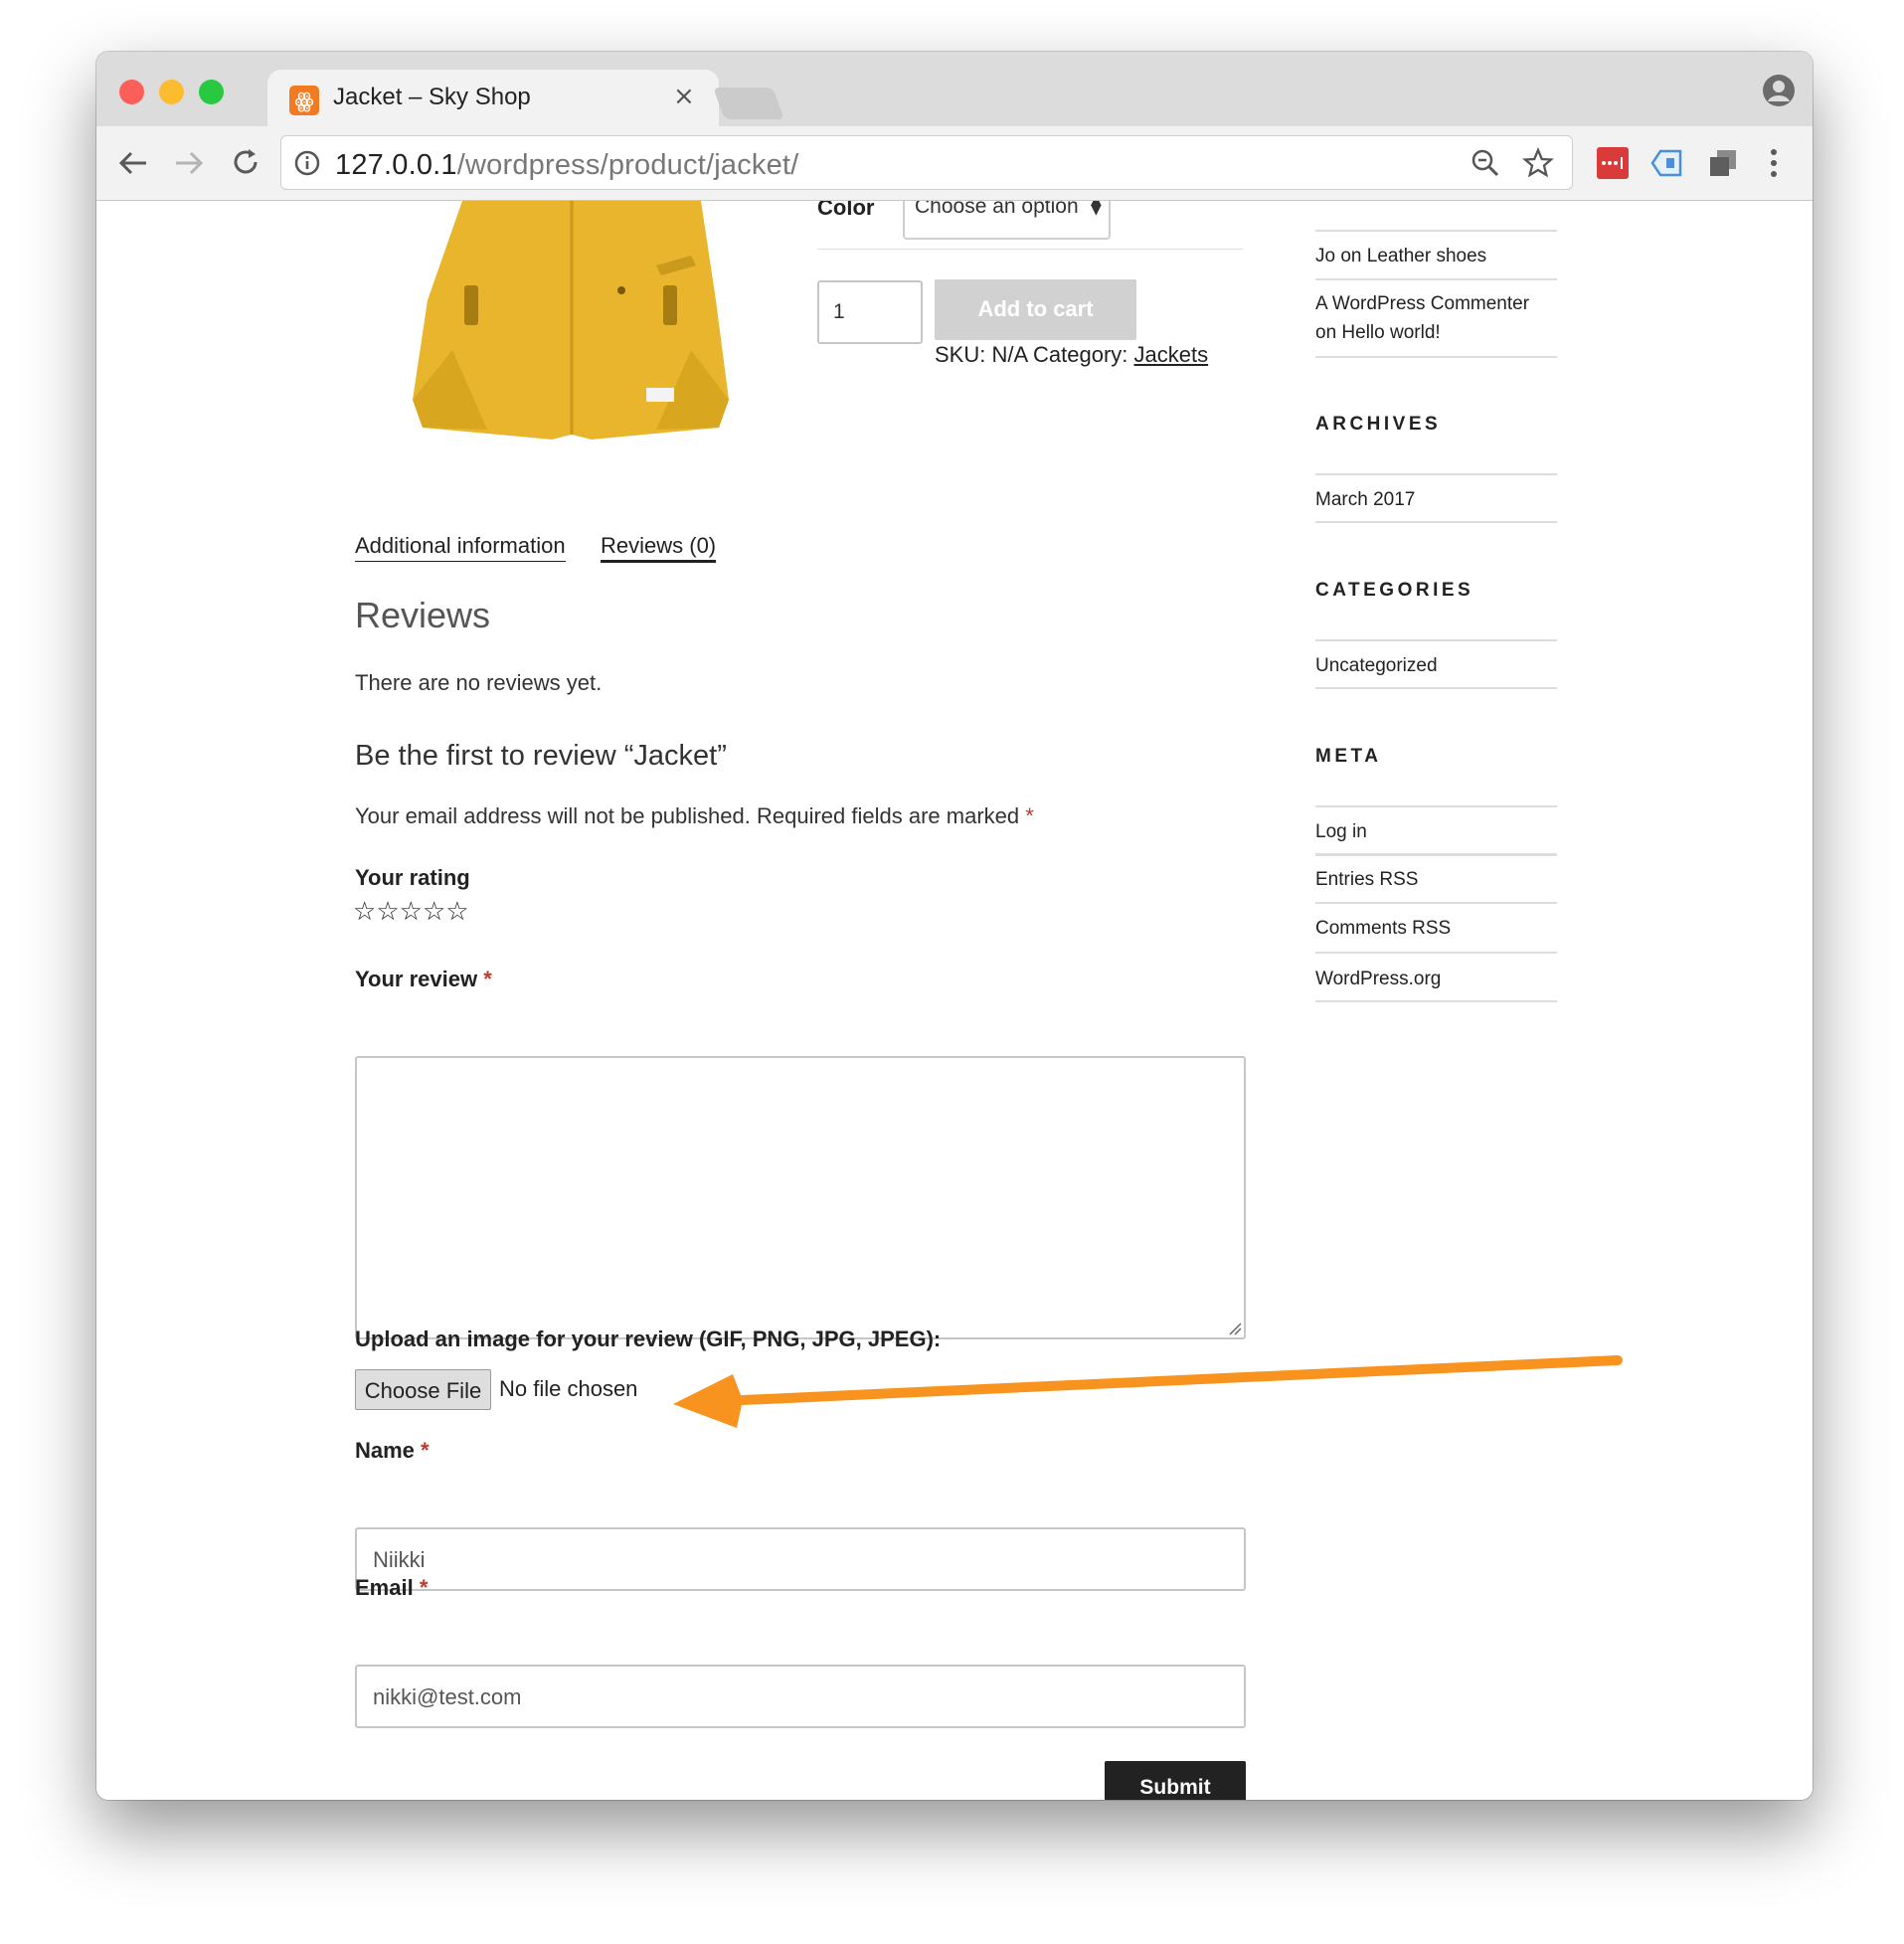 The image size is (1904, 1944). I want to click on select-arrows-icon: ▲▼, so click(1096, 209).